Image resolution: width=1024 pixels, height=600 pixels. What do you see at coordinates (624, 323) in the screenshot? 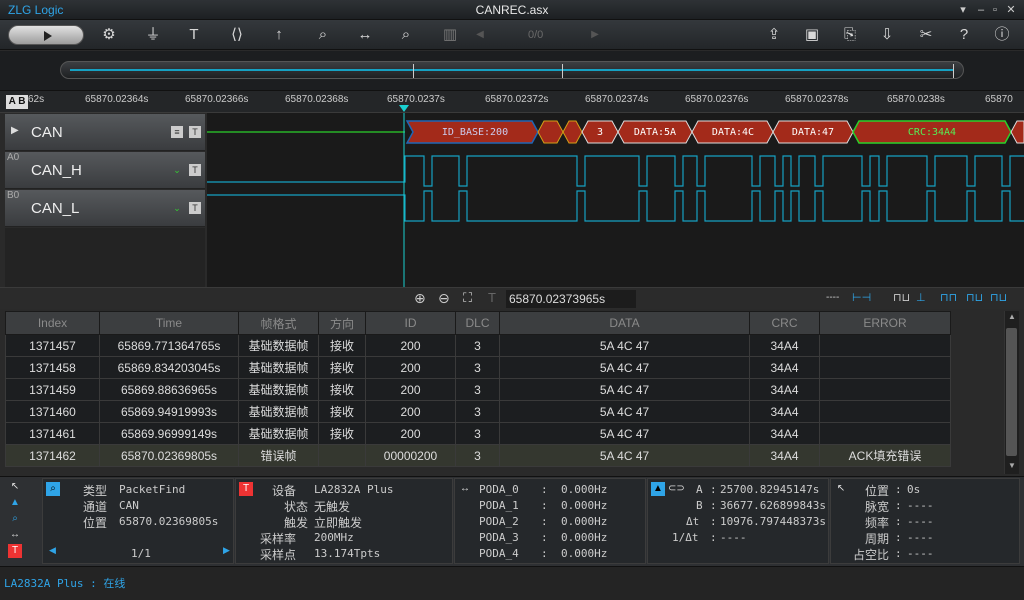
I see `col-header: DATA` at bounding box center [624, 323].